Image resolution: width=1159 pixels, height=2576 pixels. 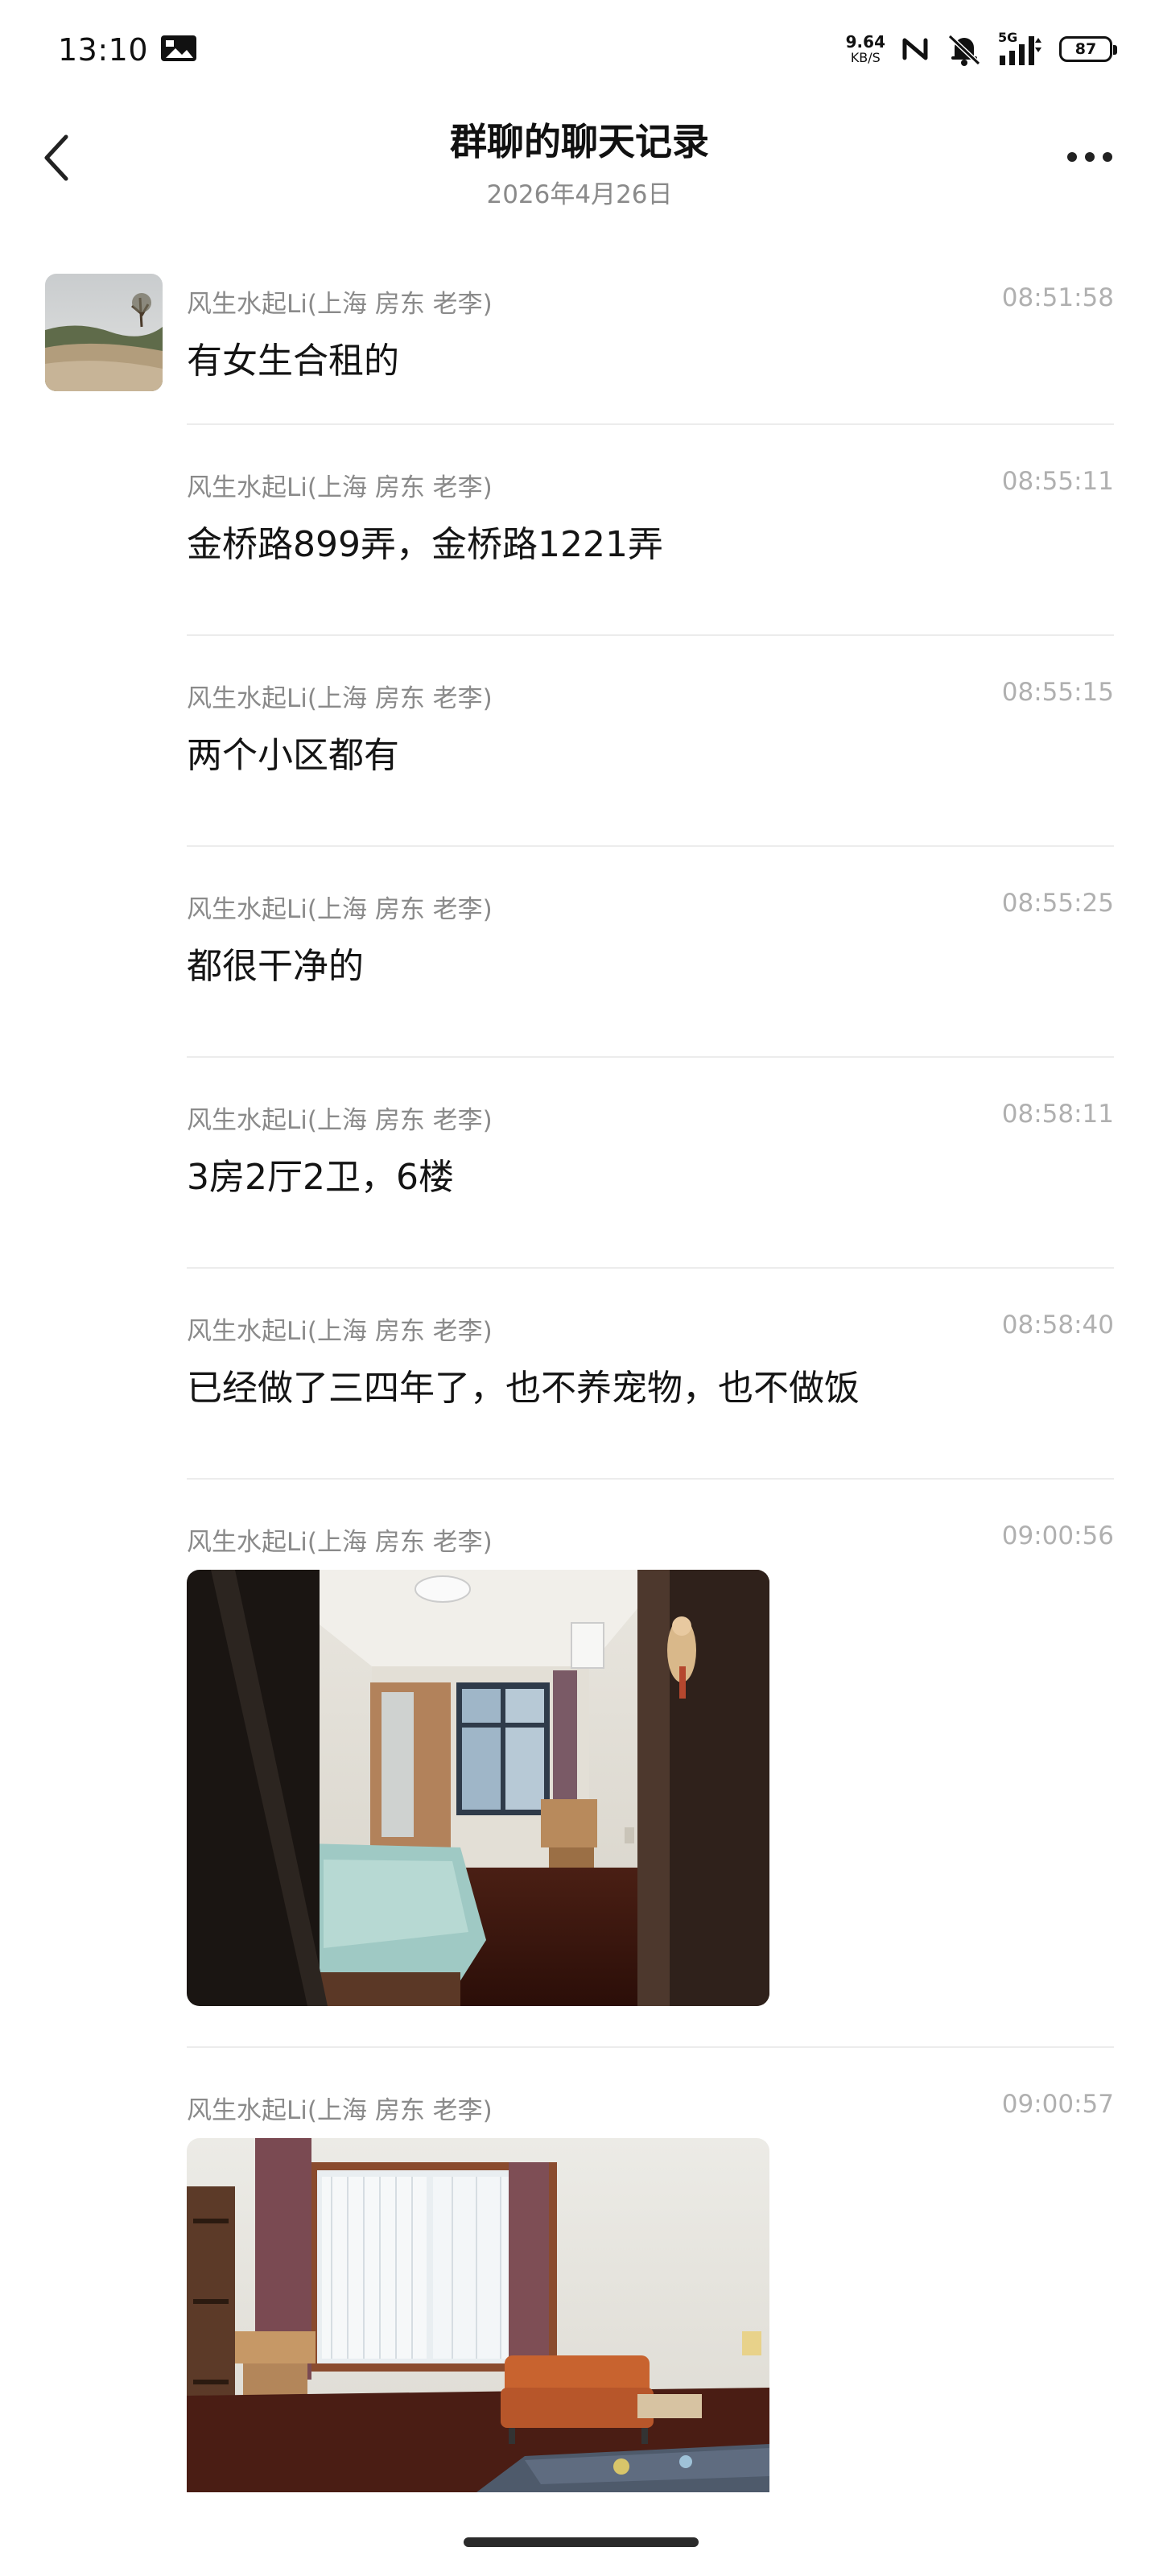 What do you see at coordinates (581, 2542) in the screenshot?
I see `home-gesture-bar` at bounding box center [581, 2542].